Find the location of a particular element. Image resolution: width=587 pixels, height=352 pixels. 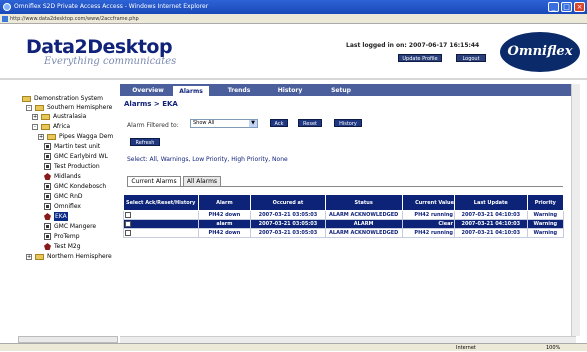

maximize-icon: □ is located at coordinates (566, 7).